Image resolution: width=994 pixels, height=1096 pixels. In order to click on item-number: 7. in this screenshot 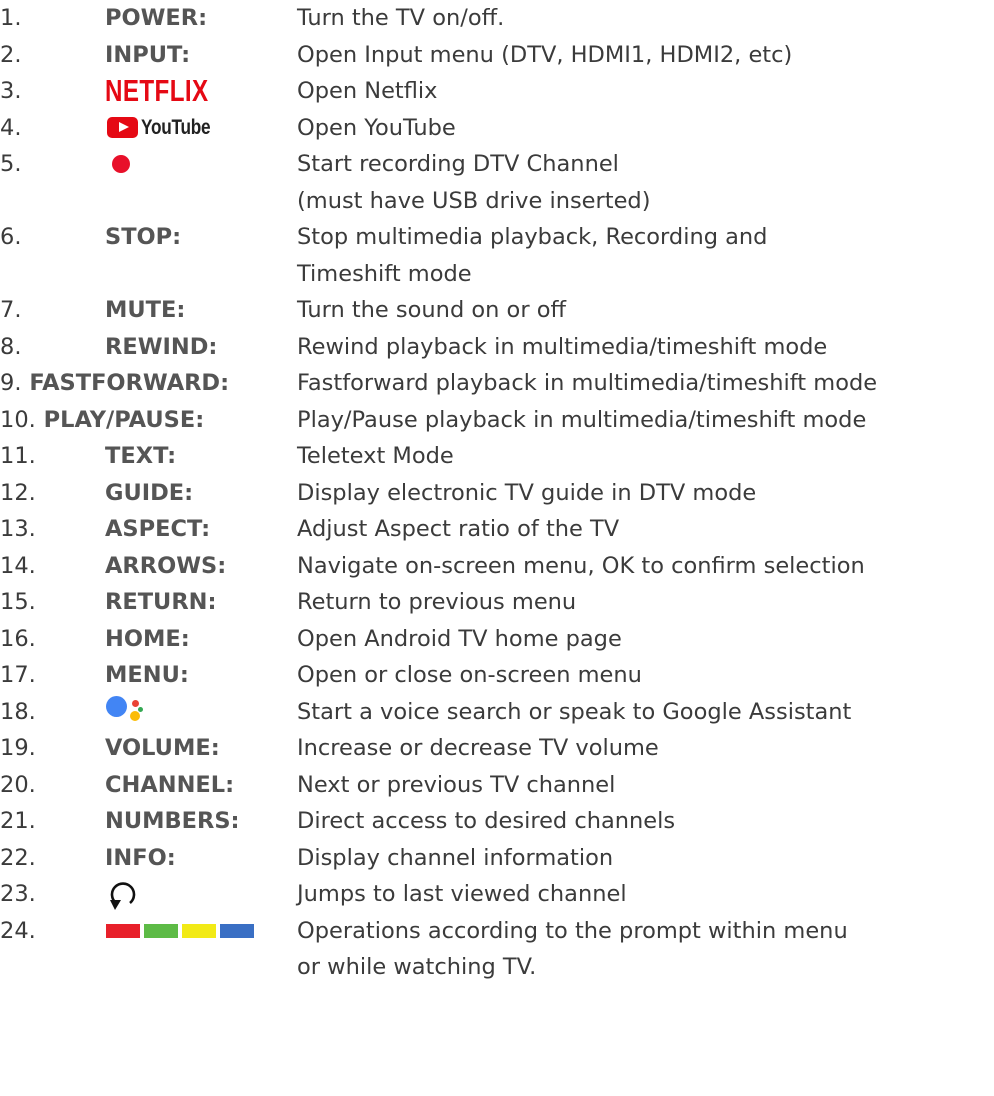, I will do `click(11, 310)`.